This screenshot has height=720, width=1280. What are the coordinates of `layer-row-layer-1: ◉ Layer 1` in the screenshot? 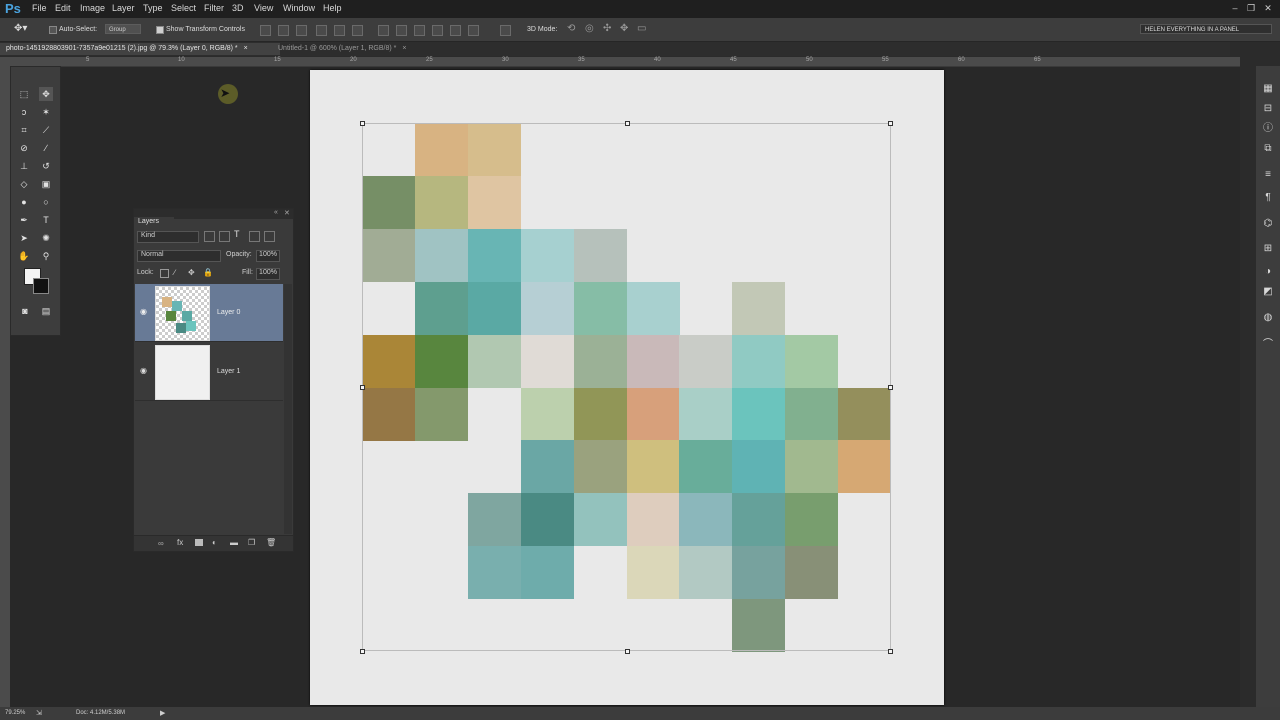 It's located at (209, 372).